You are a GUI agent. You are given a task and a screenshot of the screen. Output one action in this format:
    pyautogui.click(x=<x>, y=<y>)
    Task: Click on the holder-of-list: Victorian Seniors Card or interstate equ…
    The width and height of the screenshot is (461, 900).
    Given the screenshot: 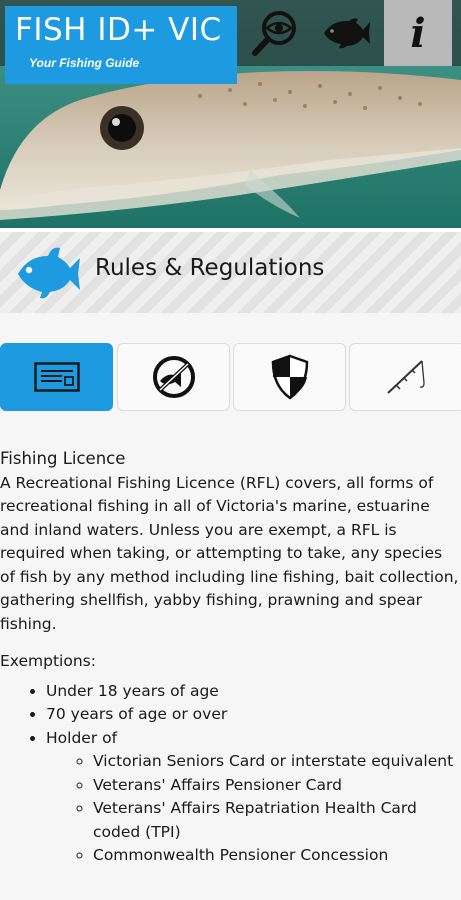 What is the action you would take?
    pyautogui.click(x=253, y=809)
    